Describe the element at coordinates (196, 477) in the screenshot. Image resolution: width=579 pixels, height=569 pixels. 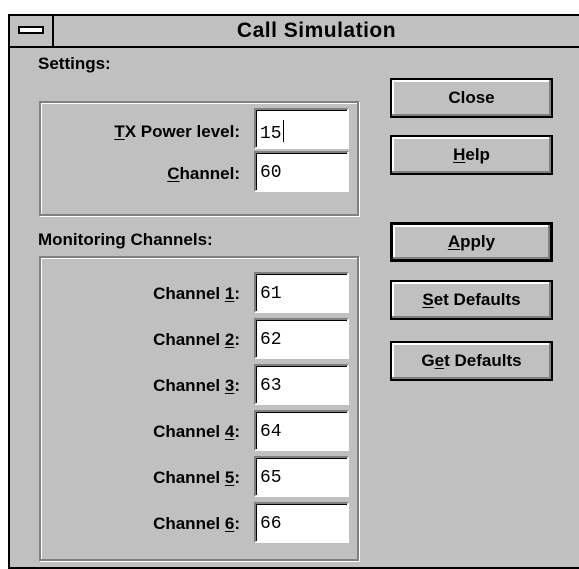
I see `channel-5-label: Channel 5:` at that location.